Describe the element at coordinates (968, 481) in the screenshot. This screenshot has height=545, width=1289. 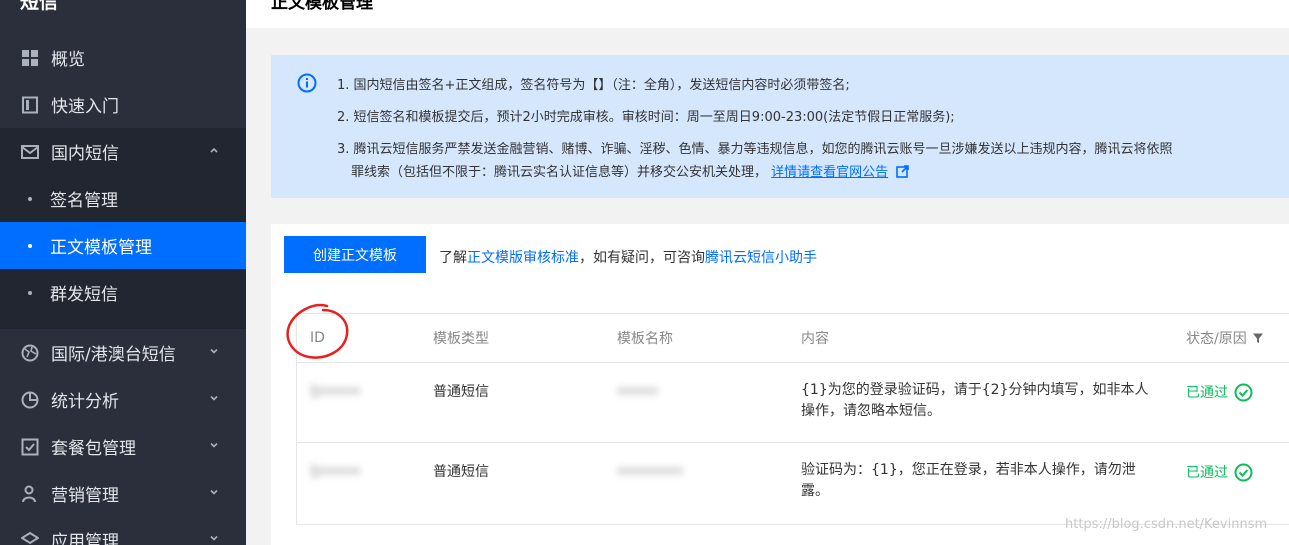
I see `cell-content: 验证码为：{1}，您正在登录，若非本人操作，请勿泄 露。` at that location.